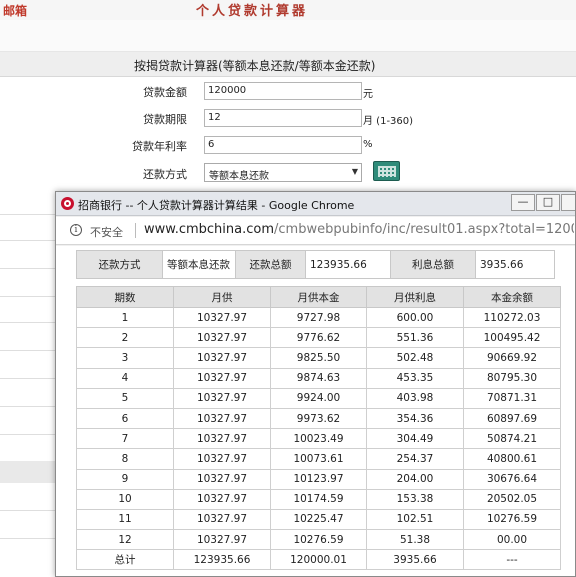 The width and height of the screenshot is (576, 577). What do you see at coordinates (415, 560) in the screenshot?
I see `table-cell: 3935.66` at bounding box center [415, 560].